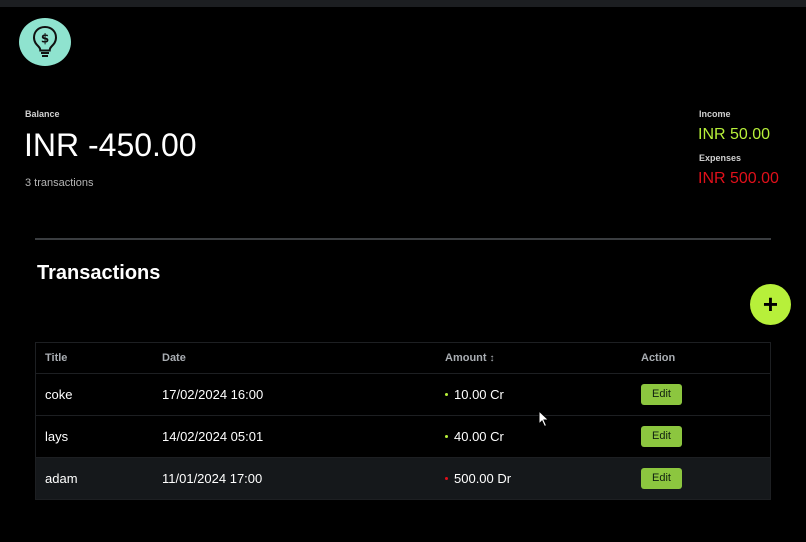 This screenshot has height=542, width=806. I want to click on sort-icon: ↕, so click(492, 358).